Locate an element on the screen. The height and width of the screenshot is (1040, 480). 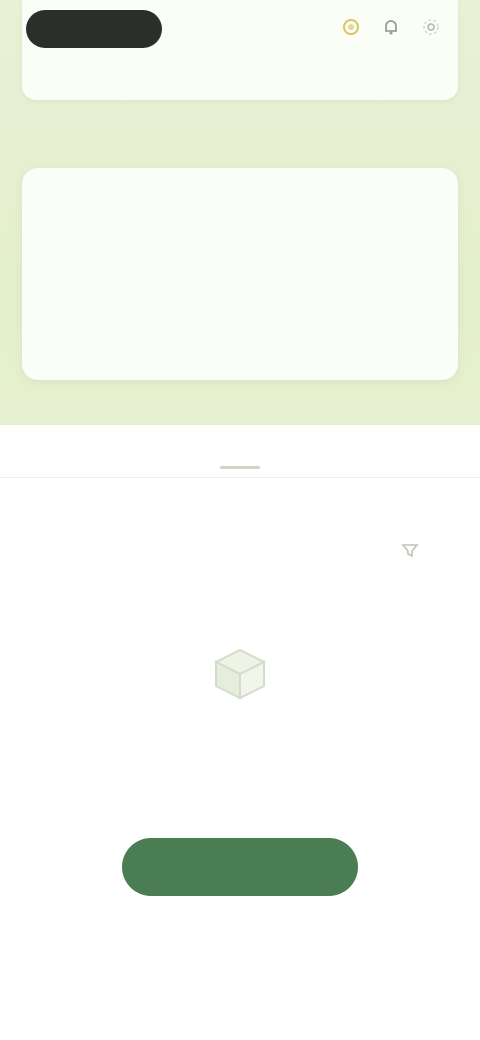
tab-third is located at coordinates (400, 451).